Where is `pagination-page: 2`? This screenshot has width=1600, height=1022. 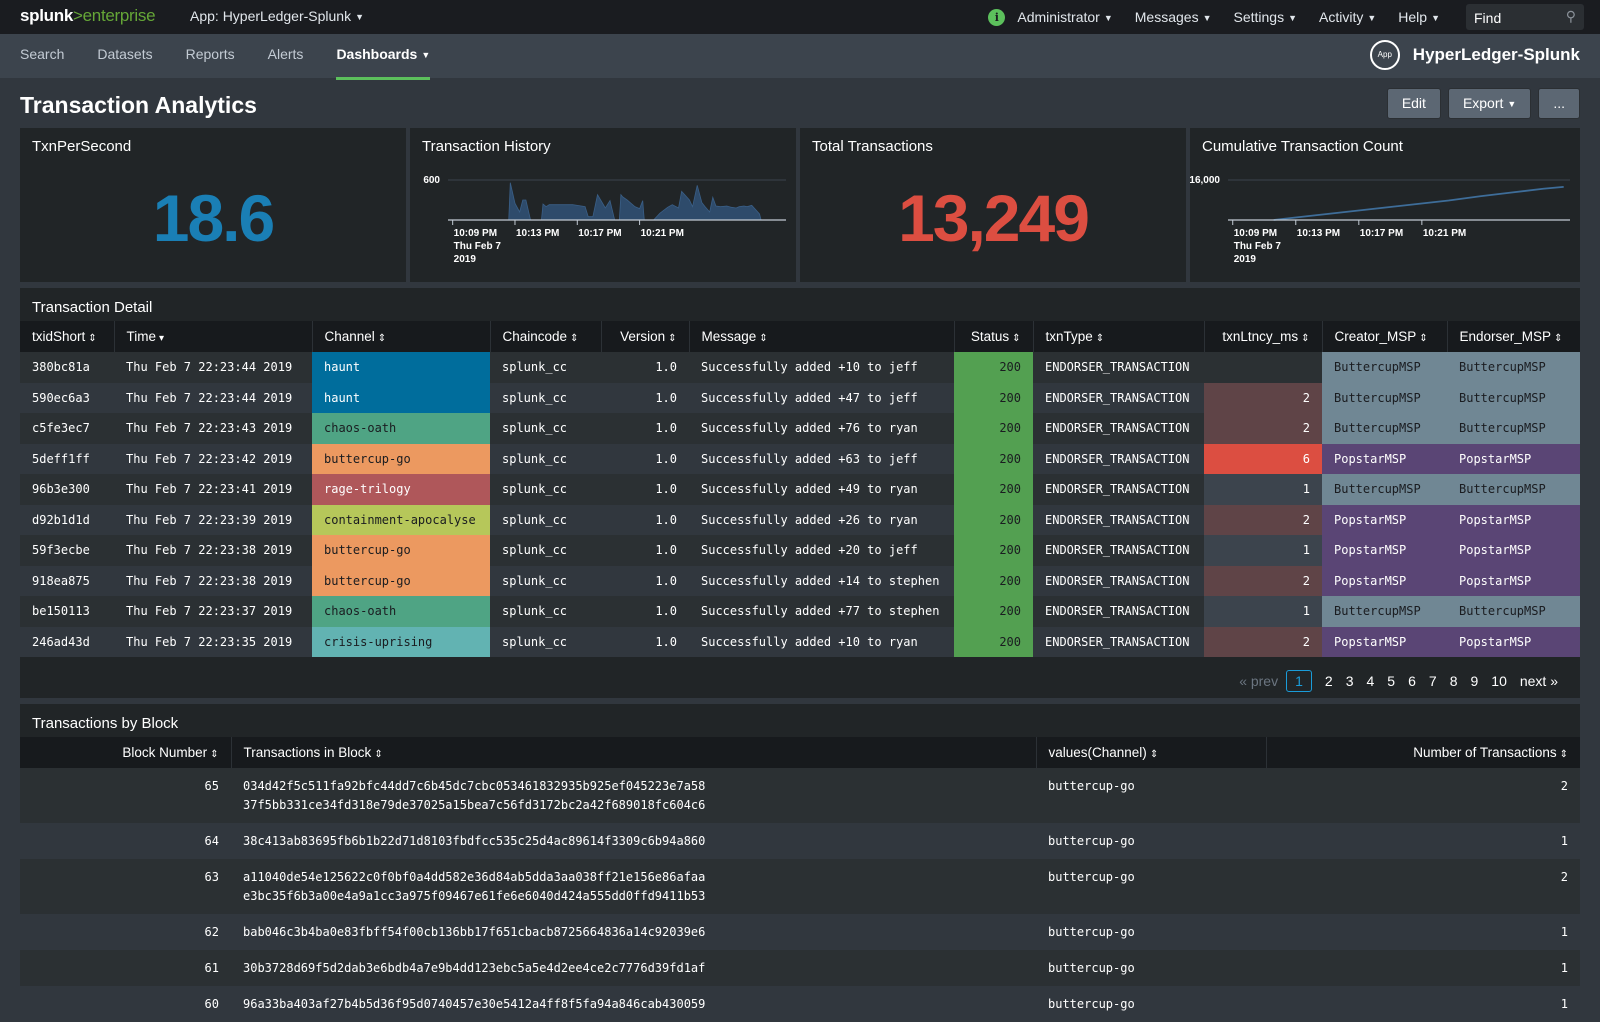 pagination-page: 2 is located at coordinates (1329, 681).